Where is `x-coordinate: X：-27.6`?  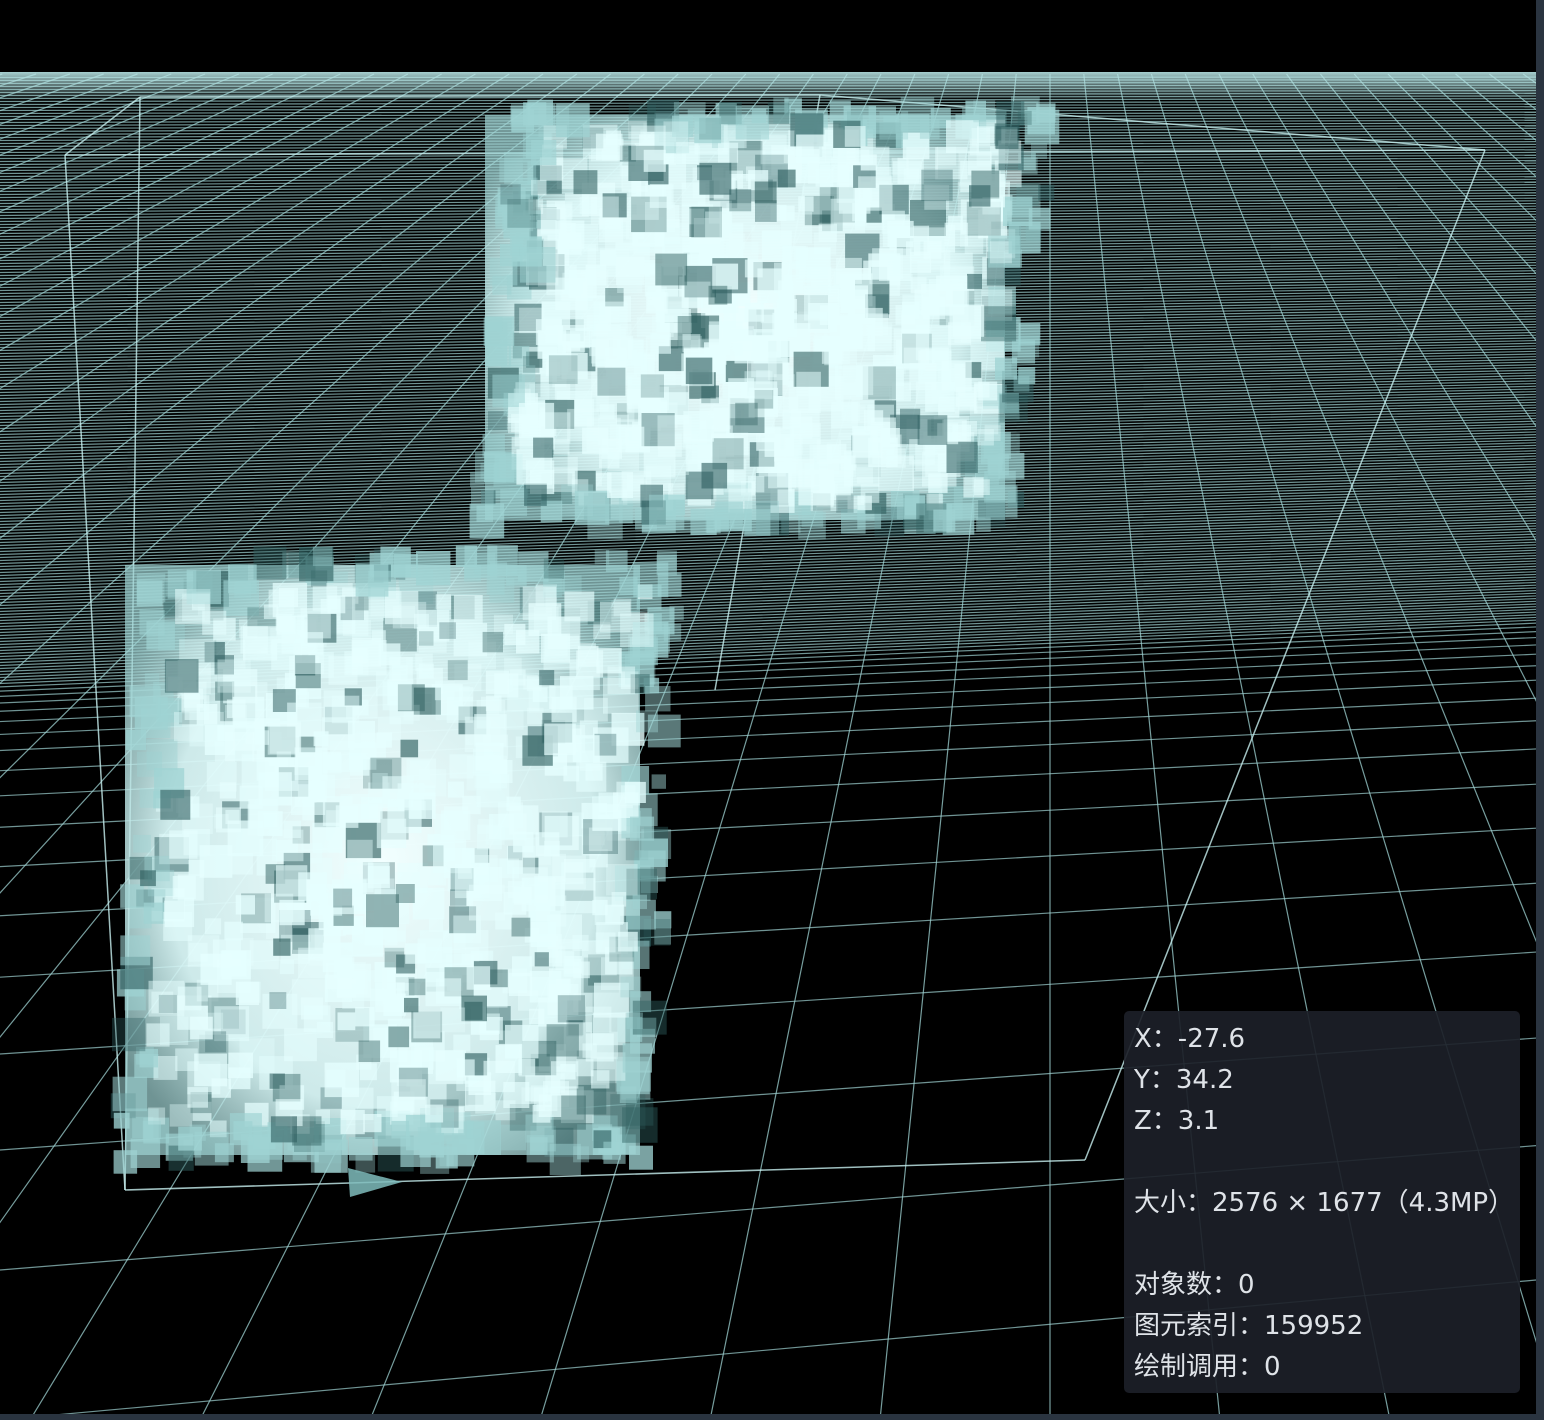 x-coordinate: X：-27.6 is located at coordinates (1190, 1039).